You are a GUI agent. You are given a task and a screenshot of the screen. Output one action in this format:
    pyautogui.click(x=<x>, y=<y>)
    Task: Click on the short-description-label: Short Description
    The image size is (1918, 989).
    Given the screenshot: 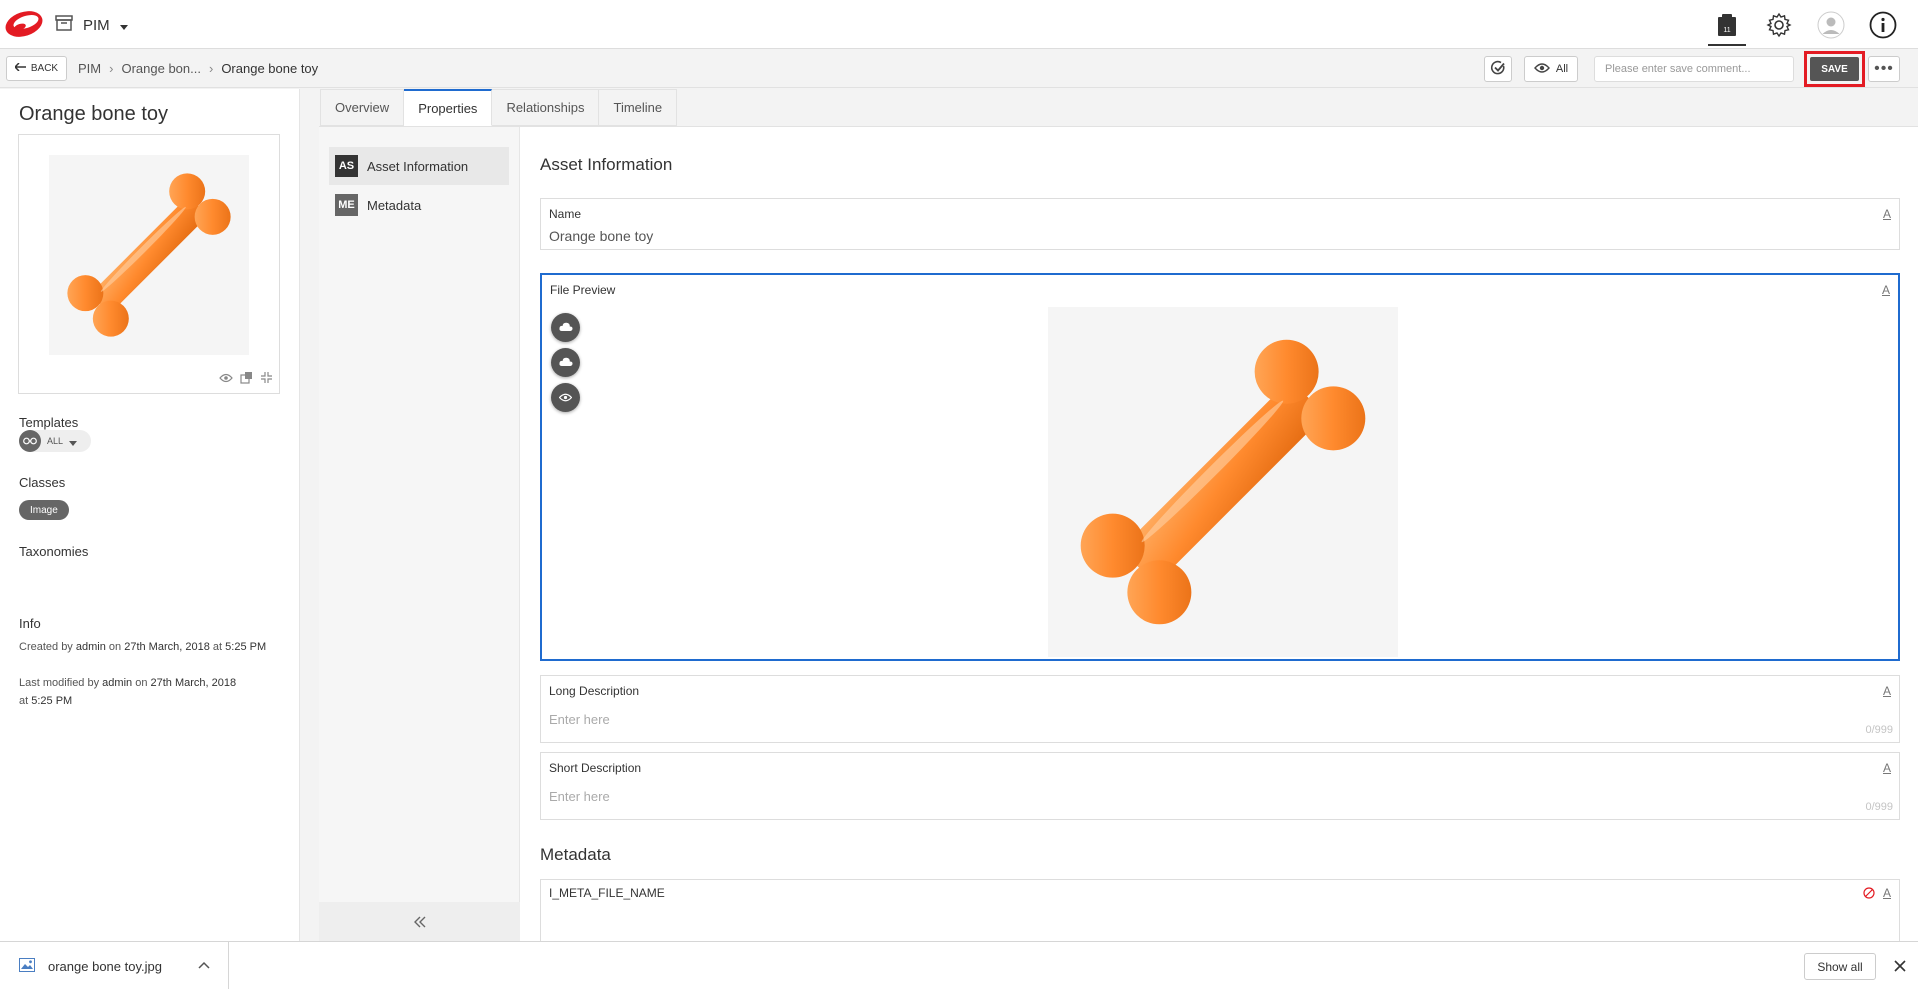 What is the action you would take?
    pyautogui.click(x=595, y=768)
    